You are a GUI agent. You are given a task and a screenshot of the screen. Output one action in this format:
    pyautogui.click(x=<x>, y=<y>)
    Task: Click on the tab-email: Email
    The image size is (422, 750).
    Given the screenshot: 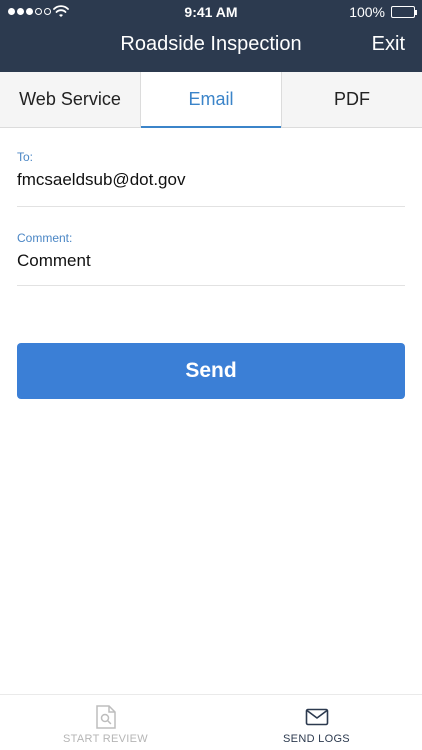 What is the action you would take?
    pyautogui.click(x=211, y=100)
    